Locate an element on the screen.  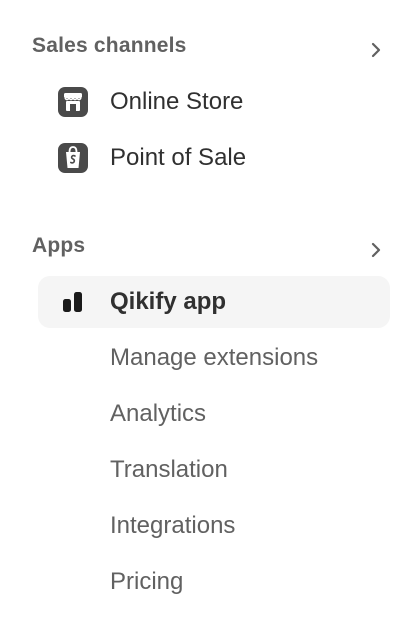
sidebar-subitem-analytics: Analytics is located at coordinates (214, 414).